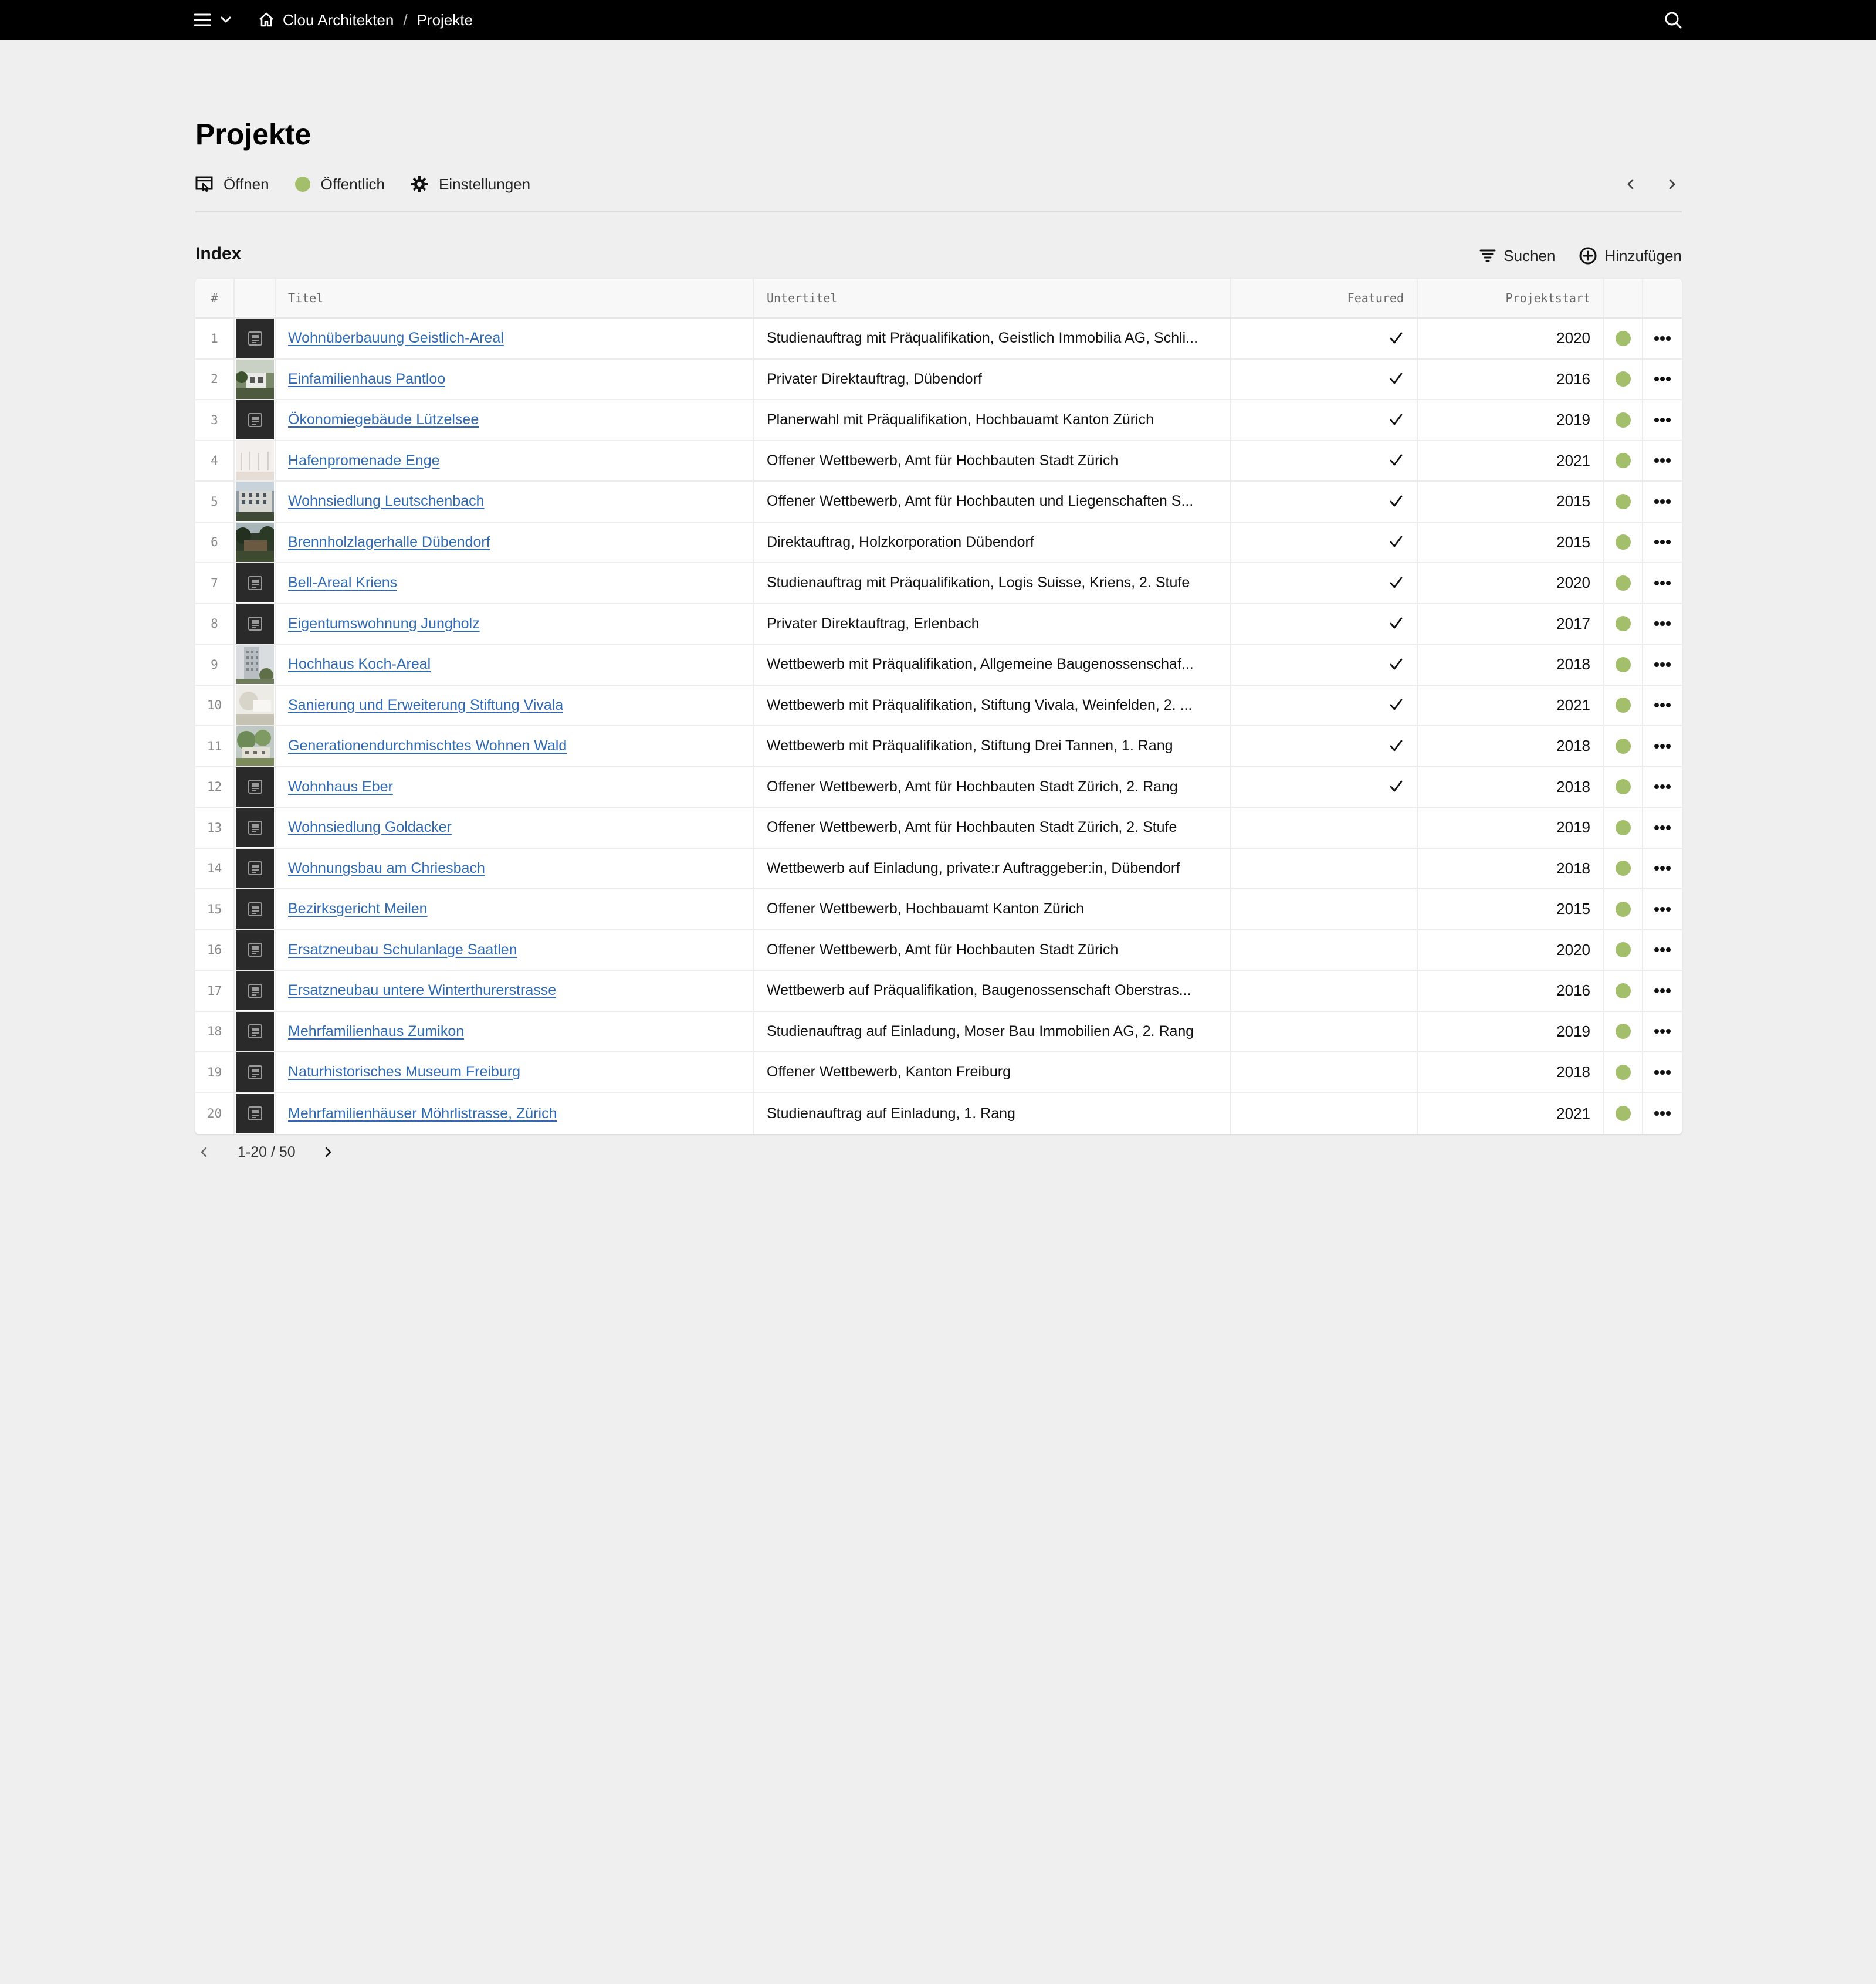 This screenshot has height=1984, width=1876. I want to click on row-title-link: Ersatzneubau Schulanlage Saatlen, so click(402, 950).